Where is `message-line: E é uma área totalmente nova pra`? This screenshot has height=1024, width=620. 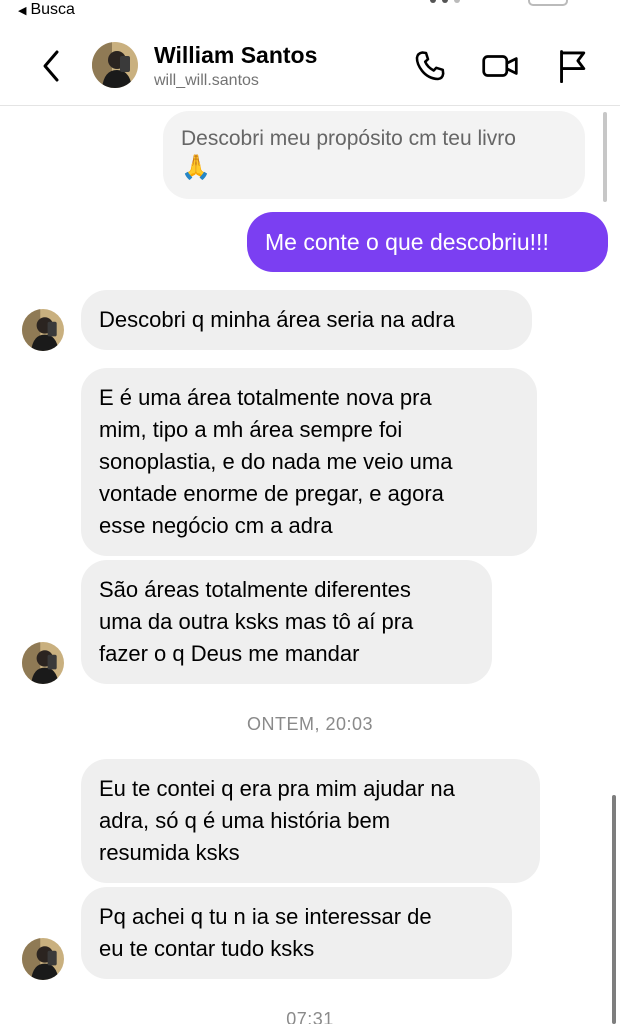
message-line: E é uma área totalmente nova pra is located at coordinates (265, 397).